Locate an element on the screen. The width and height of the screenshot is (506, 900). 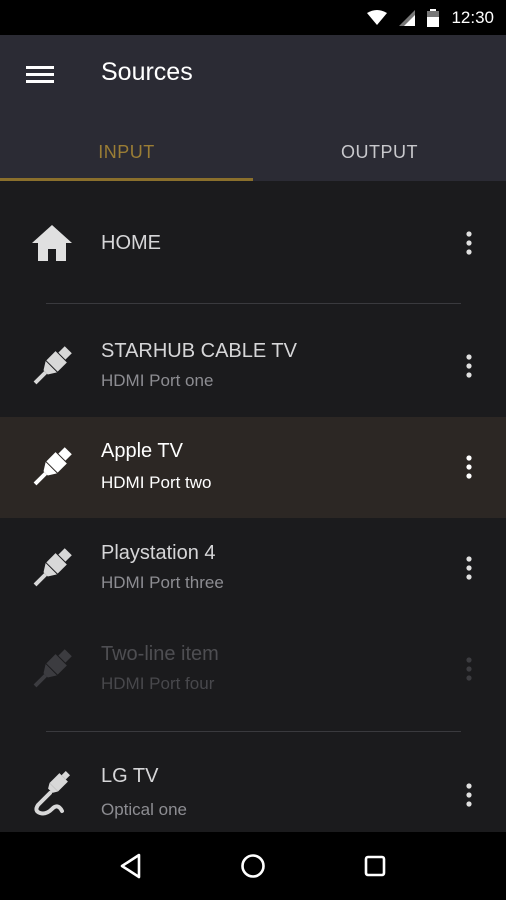
list-item-subtitle: HDMI Port three is located at coordinates (162, 582).